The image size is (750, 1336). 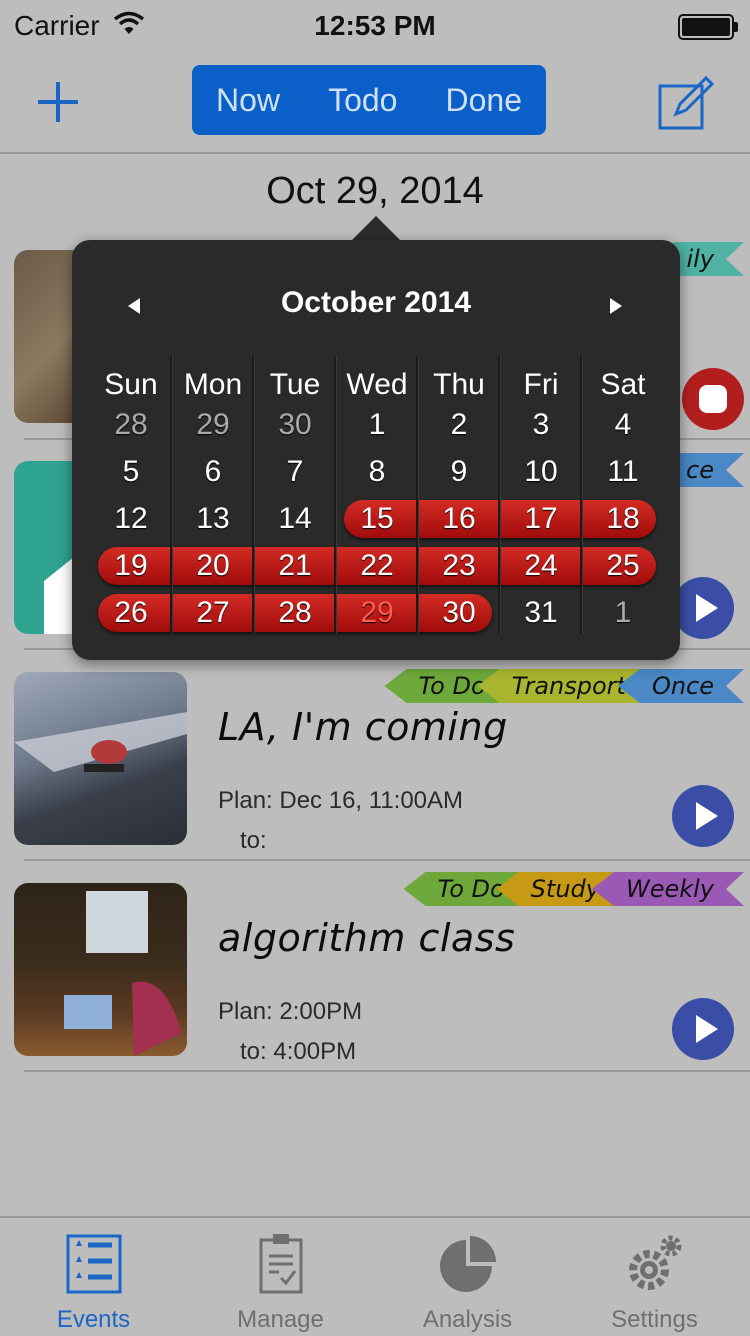 I want to click on calendar-day: 18, so click(x=623, y=519).